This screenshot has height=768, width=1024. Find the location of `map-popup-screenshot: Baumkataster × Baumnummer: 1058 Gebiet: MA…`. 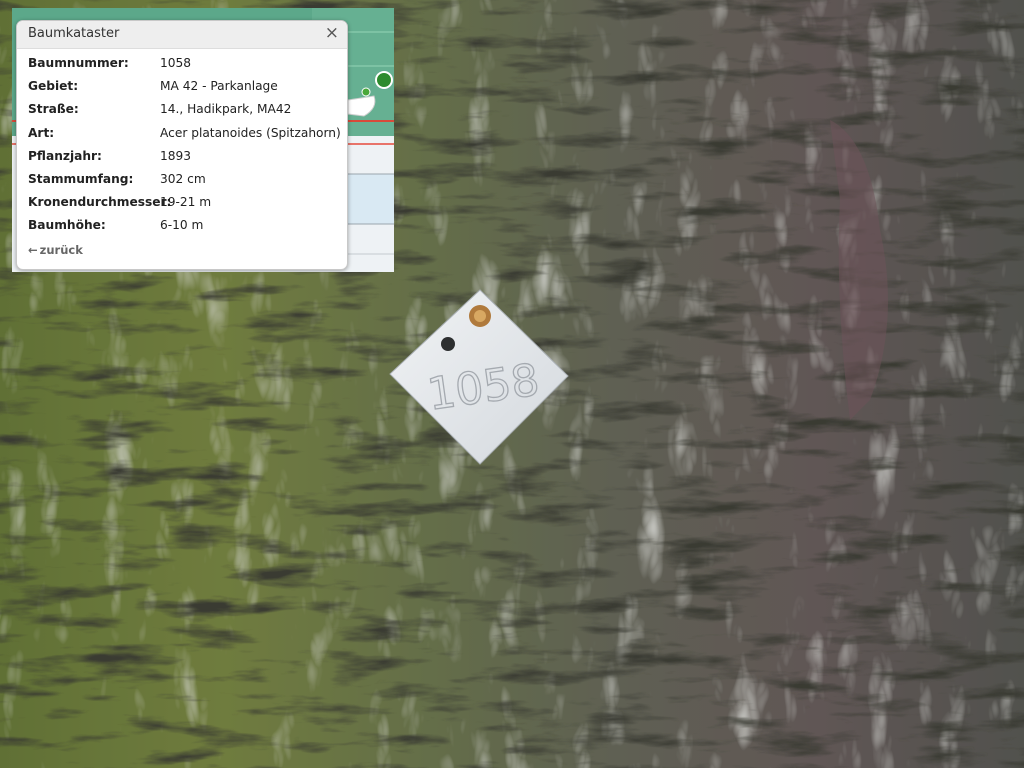

map-popup-screenshot: Baumkataster × Baumnummer: 1058 Gebiet: MA… is located at coordinates (203, 140).